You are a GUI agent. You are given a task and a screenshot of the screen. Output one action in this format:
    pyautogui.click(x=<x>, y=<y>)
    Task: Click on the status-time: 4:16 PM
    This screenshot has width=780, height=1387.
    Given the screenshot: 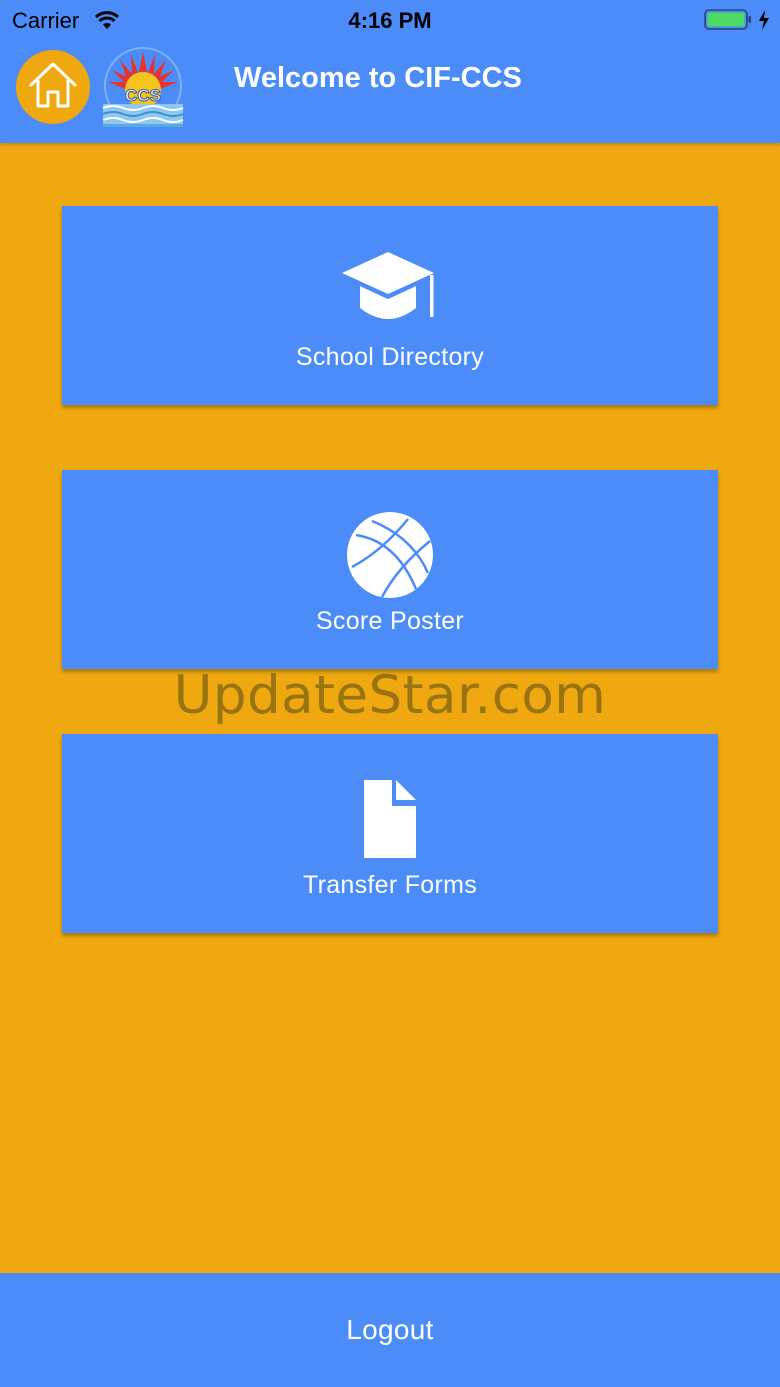 What is the action you would take?
    pyautogui.click(x=390, y=20)
    